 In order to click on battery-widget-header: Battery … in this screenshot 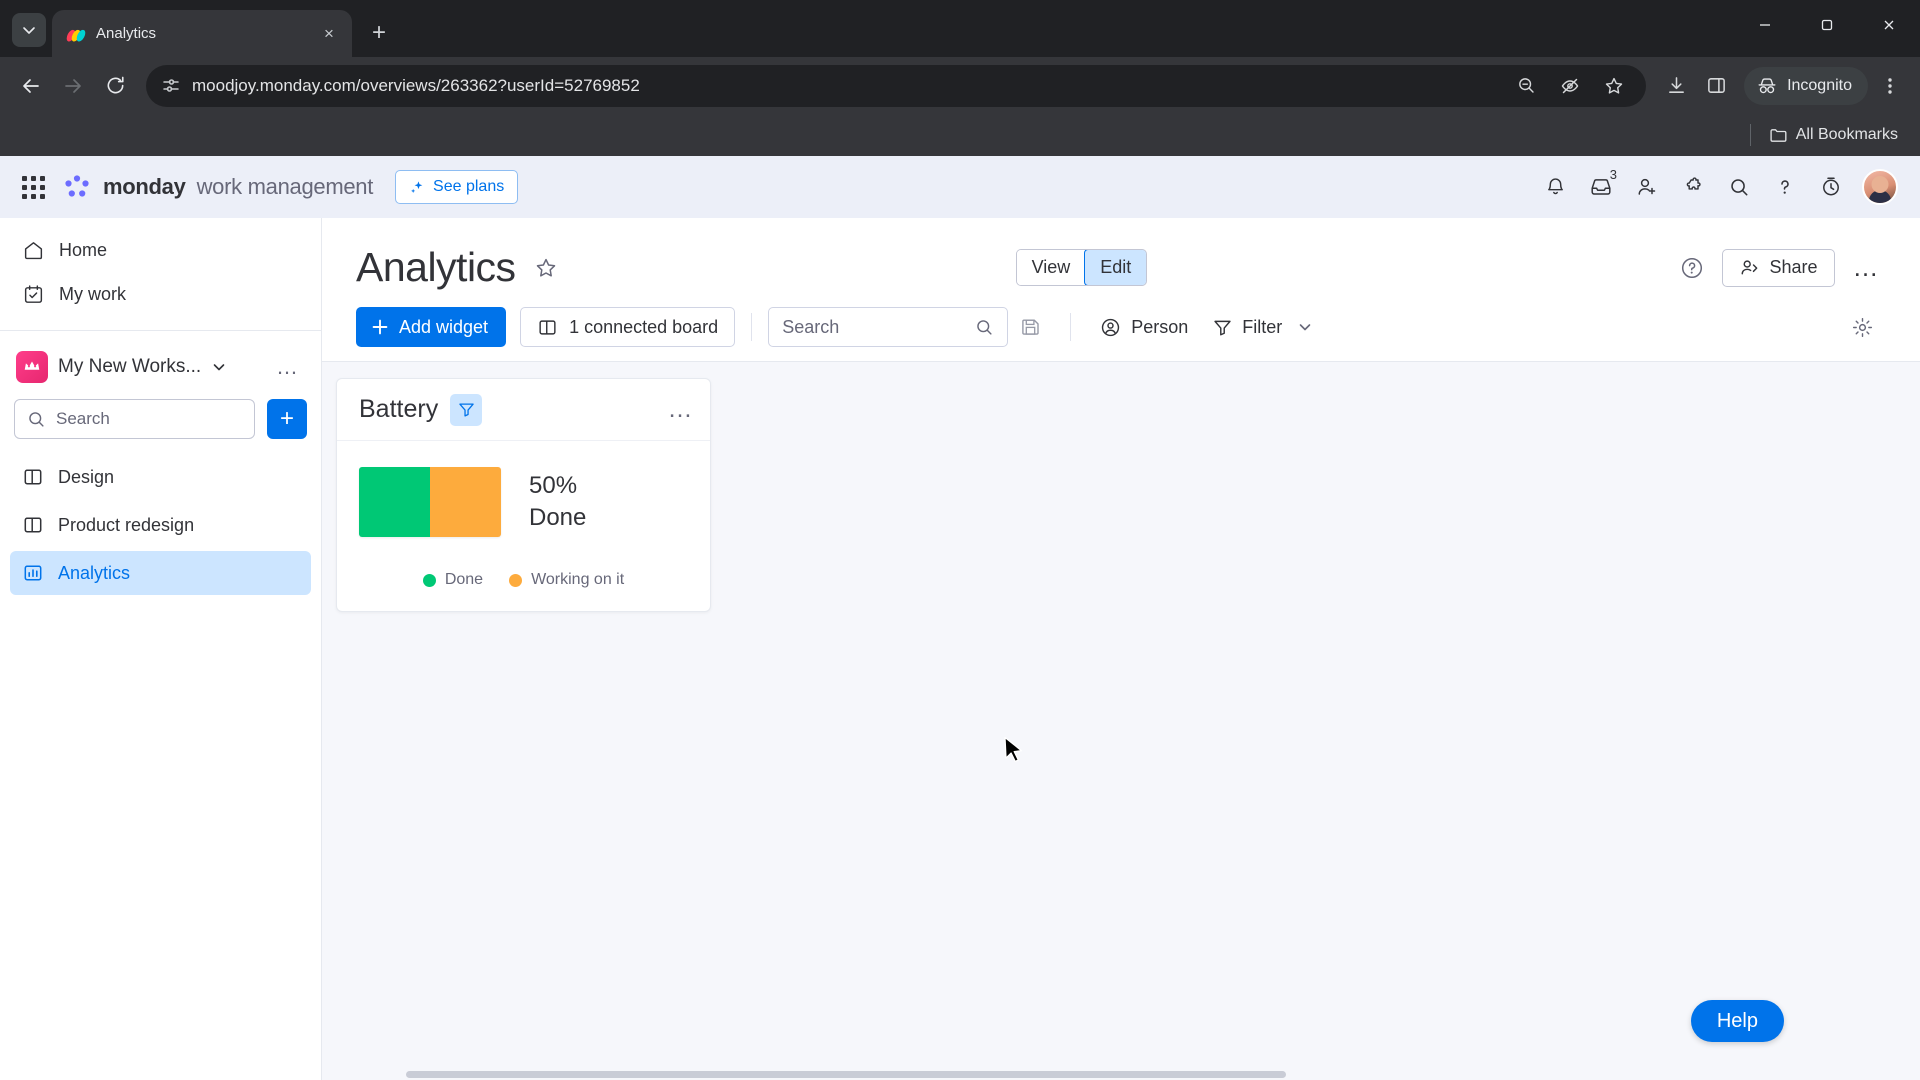, I will do `click(523, 410)`.